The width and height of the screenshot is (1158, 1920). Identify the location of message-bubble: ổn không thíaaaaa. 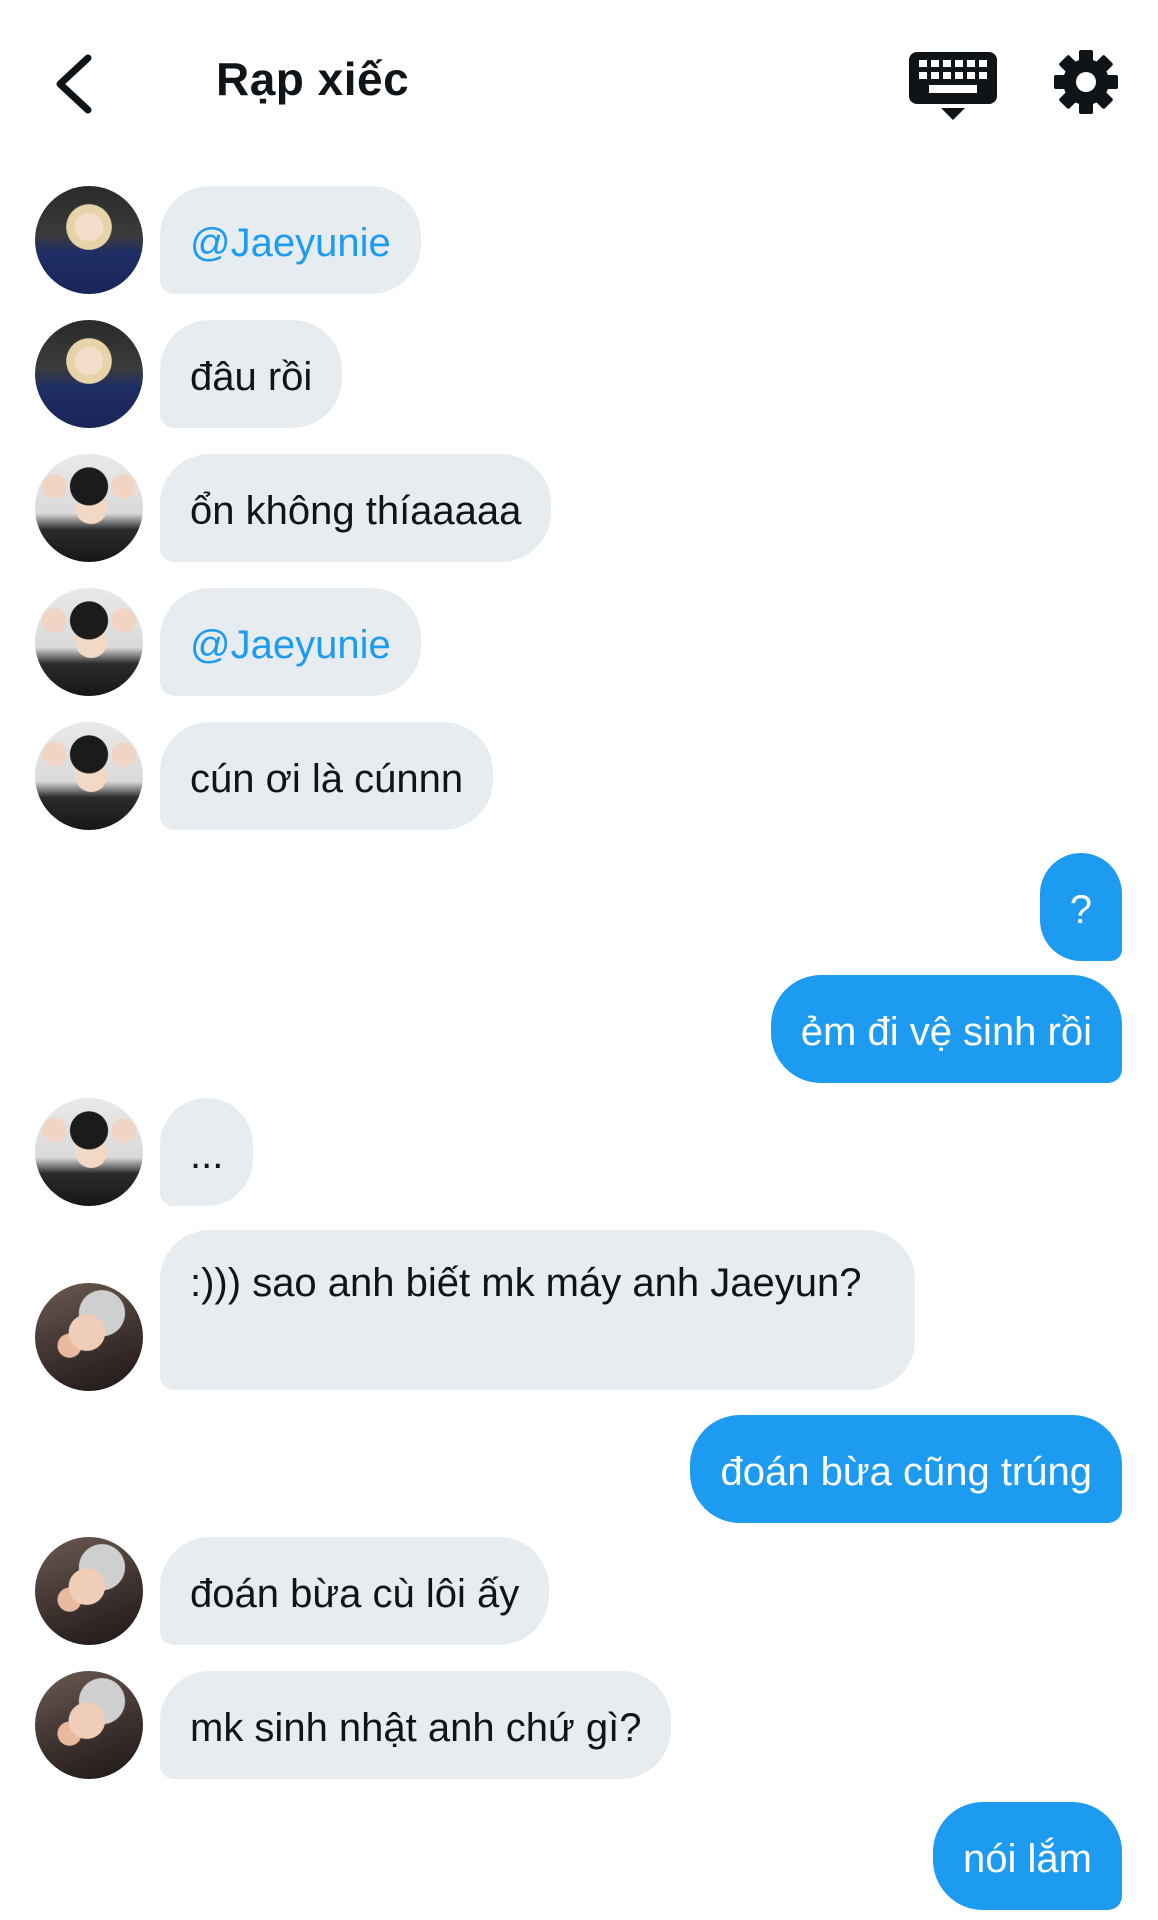
(356, 508).